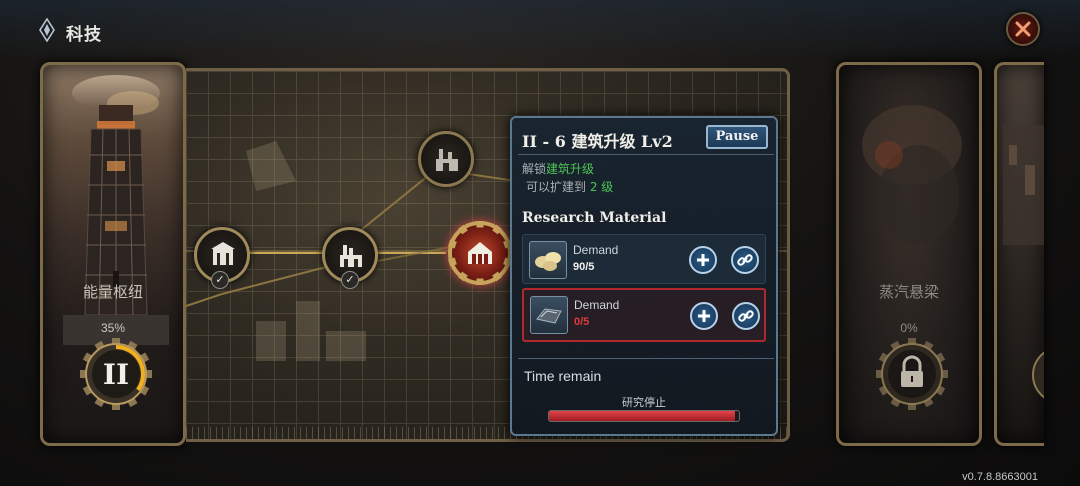 The image size is (1080, 486). Describe the element at coordinates (1023, 185) in the screenshot. I see `city-illustration` at that location.